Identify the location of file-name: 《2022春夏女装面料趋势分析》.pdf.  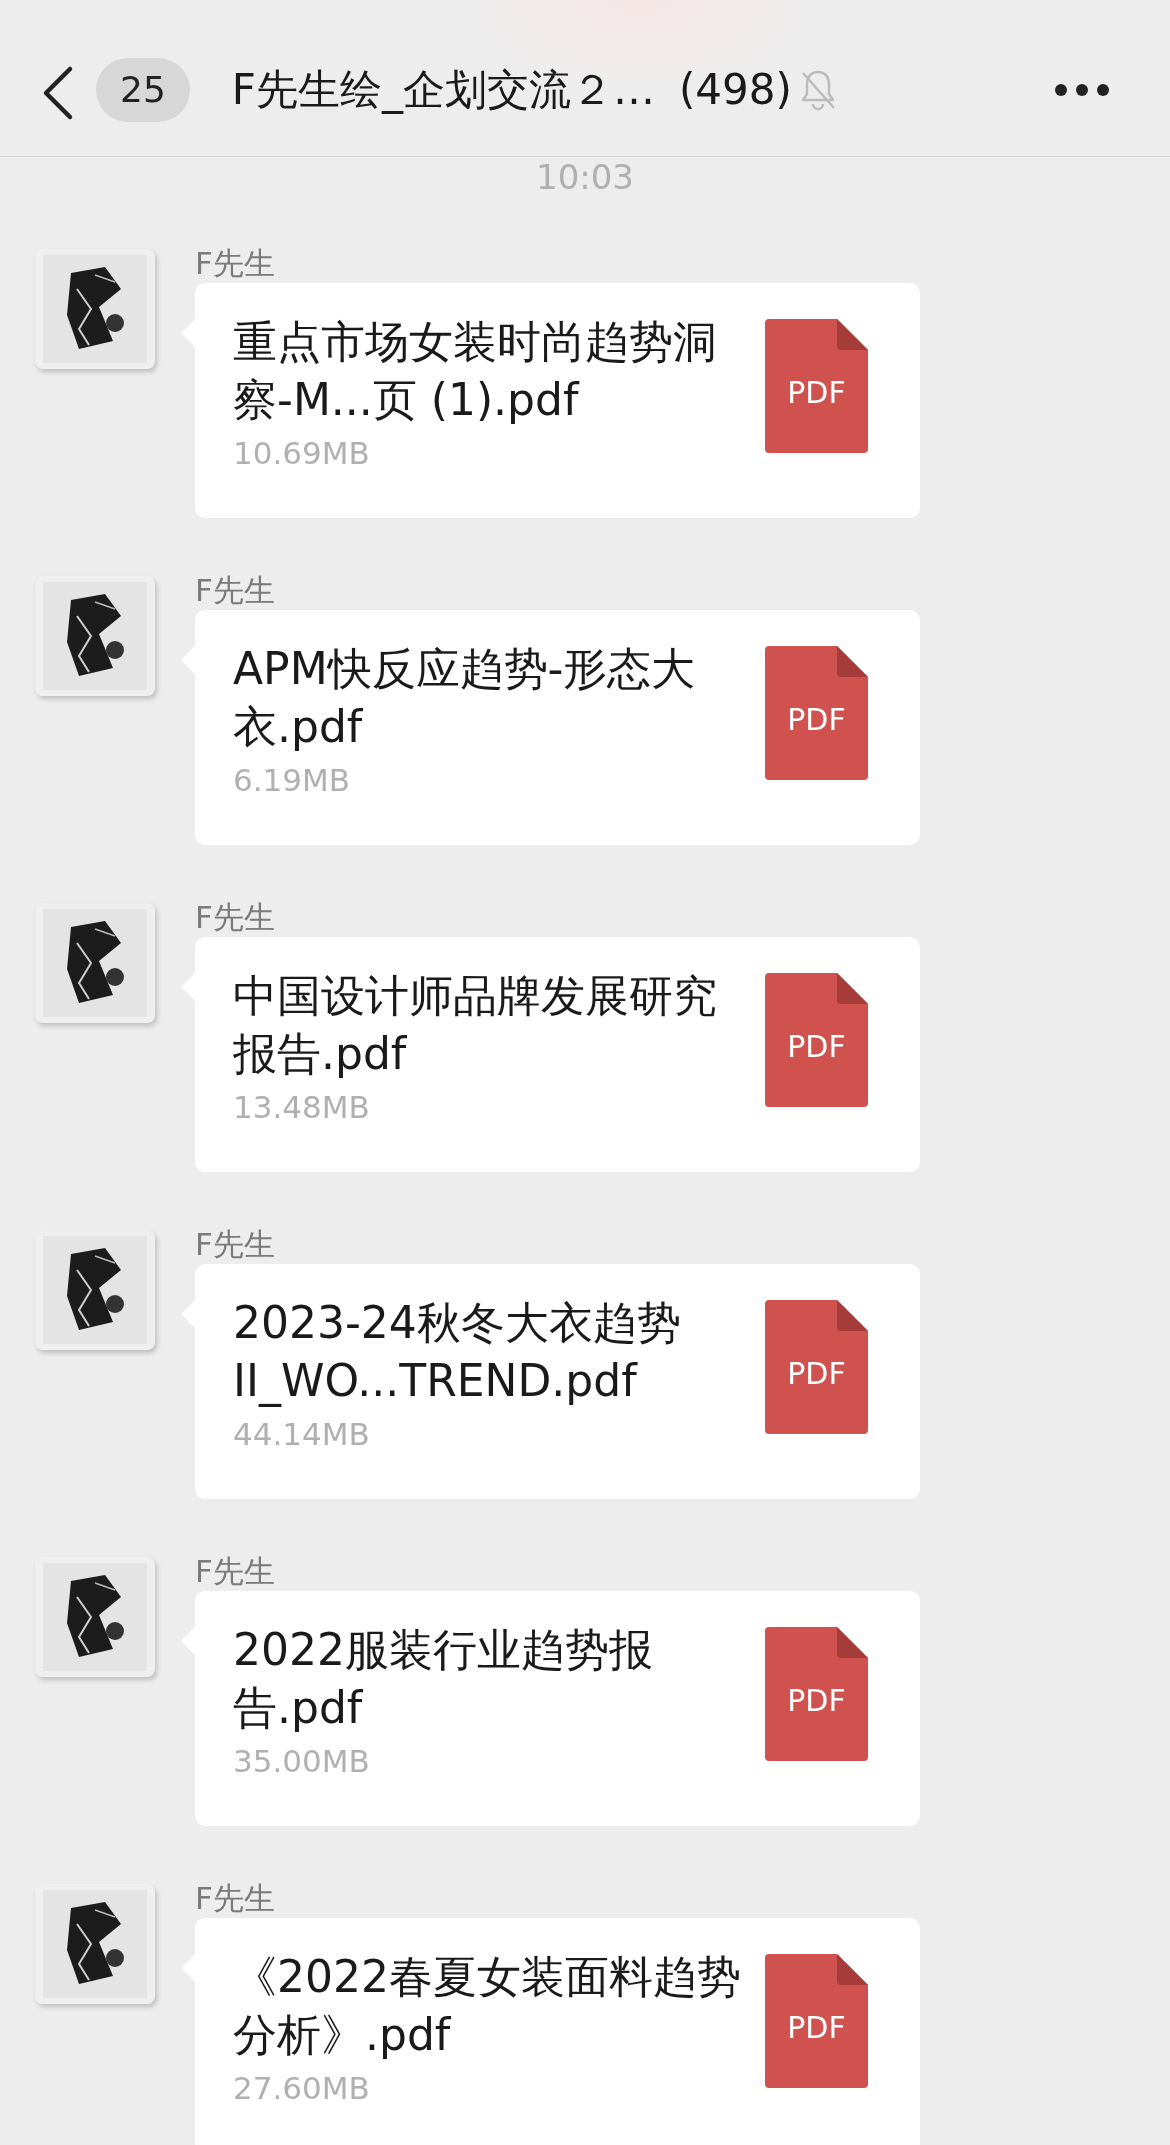
(487, 2006).